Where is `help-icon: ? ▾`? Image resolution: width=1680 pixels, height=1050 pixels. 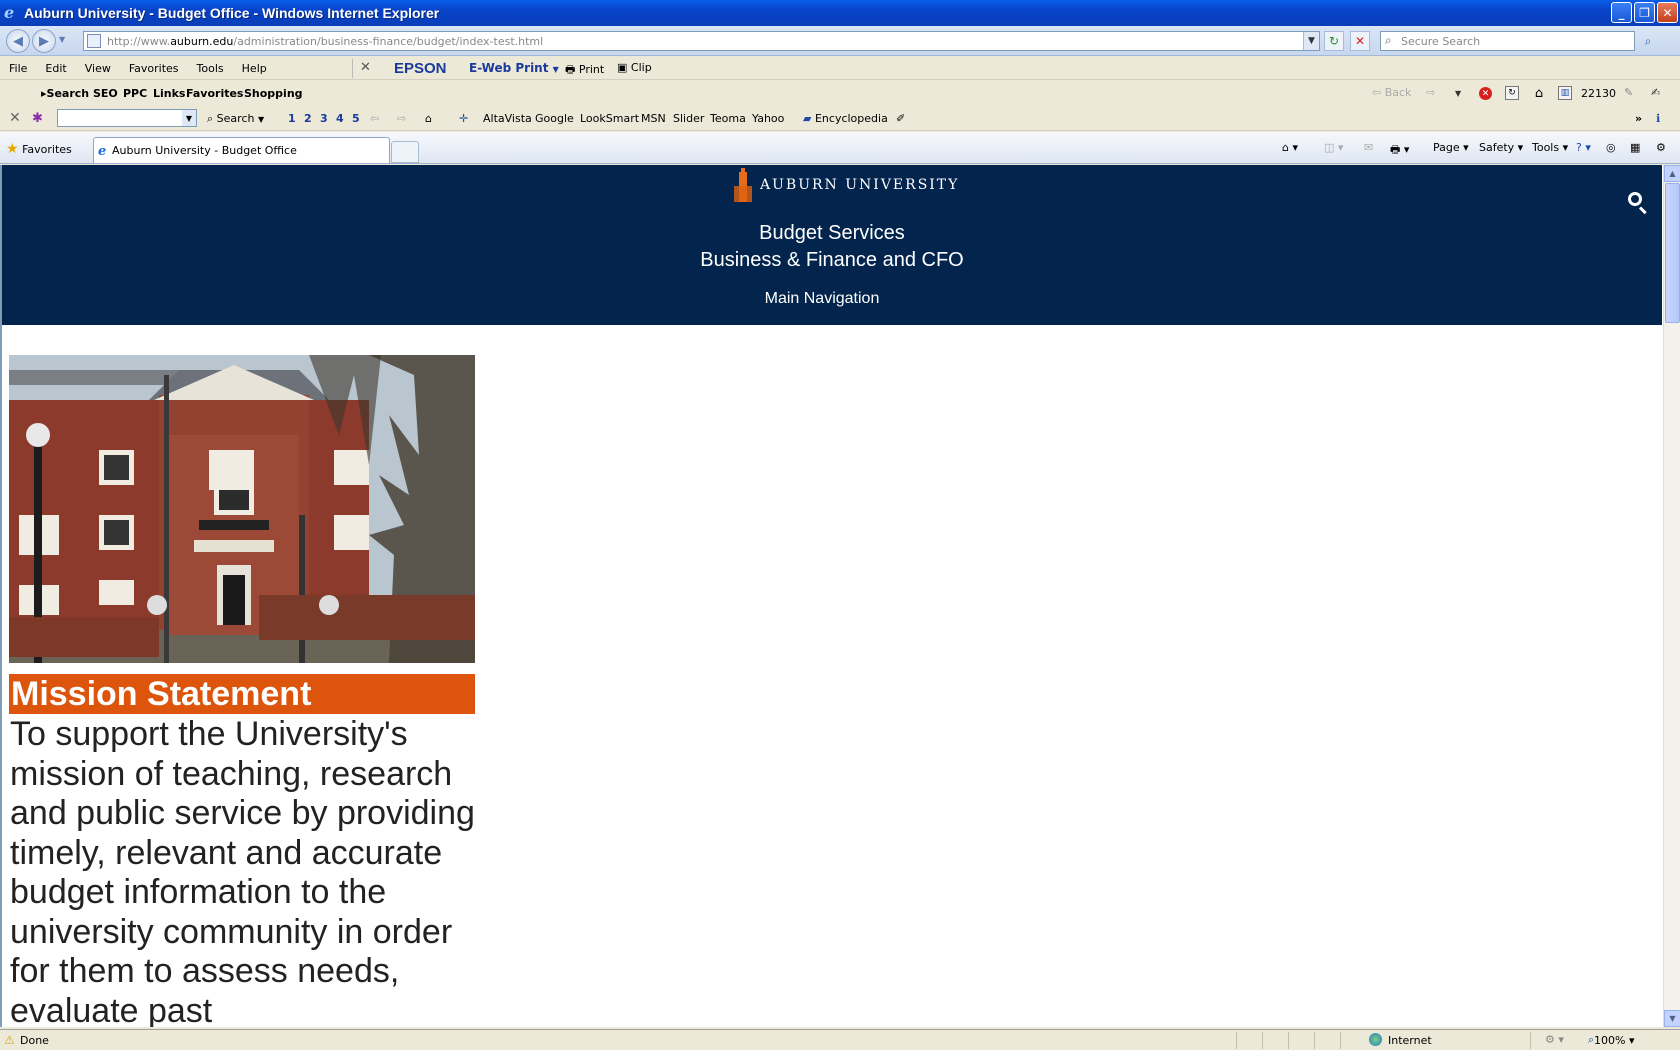 help-icon: ? ▾ is located at coordinates (1583, 147).